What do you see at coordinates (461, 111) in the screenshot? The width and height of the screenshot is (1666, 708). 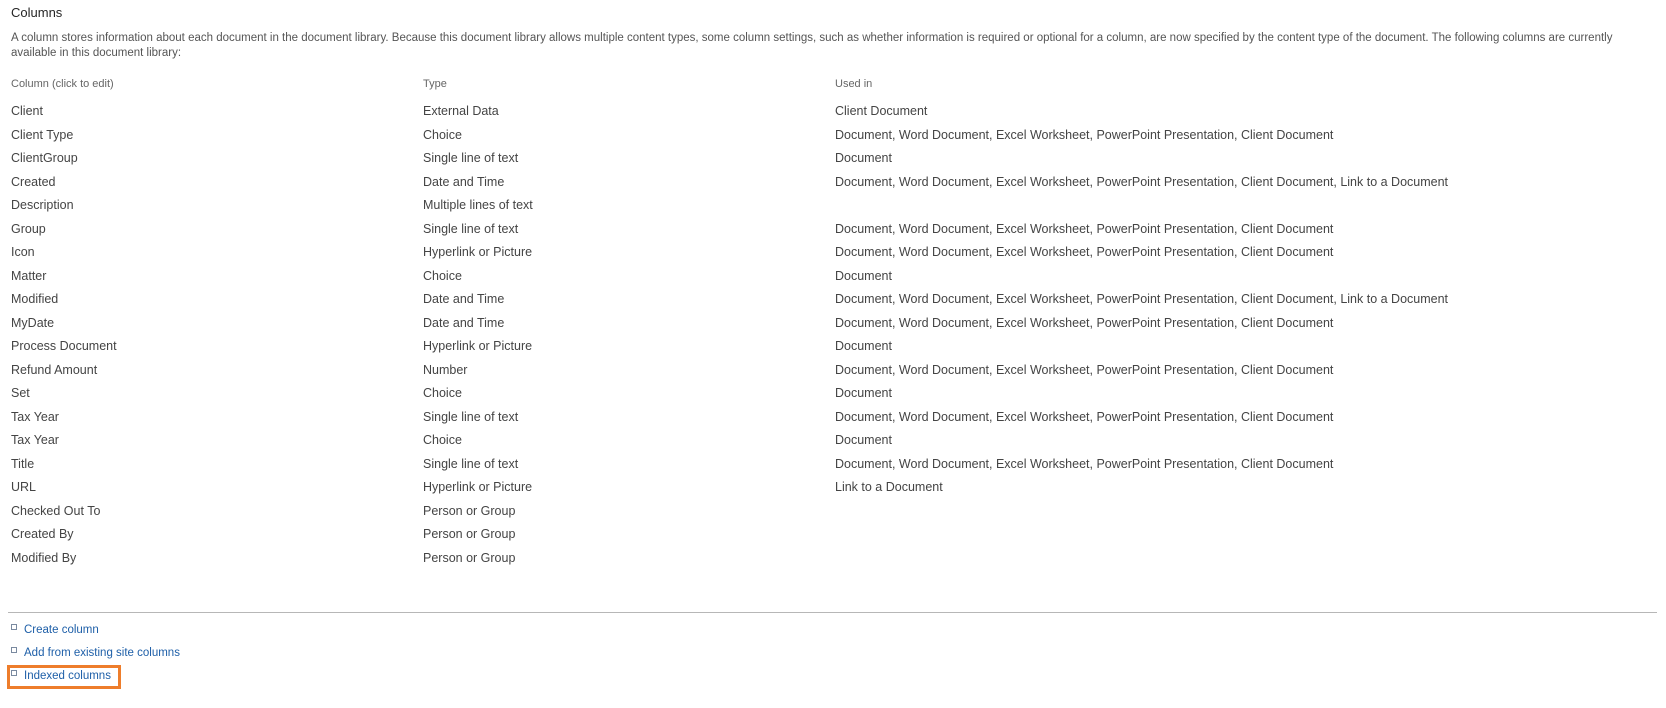 I see `column-type: External Data` at bounding box center [461, 111].